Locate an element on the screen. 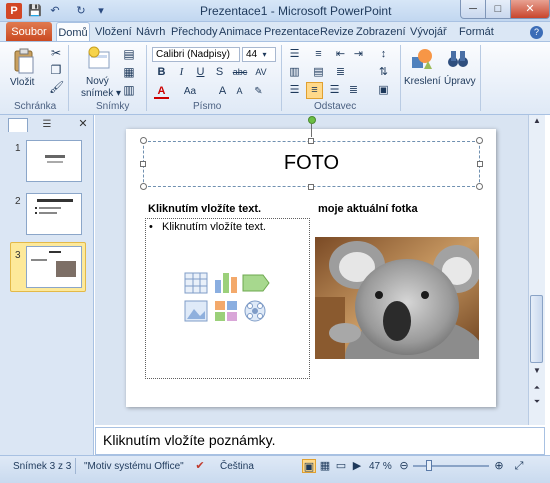  scrollbar-thumb is located at coordinates (536, 329).